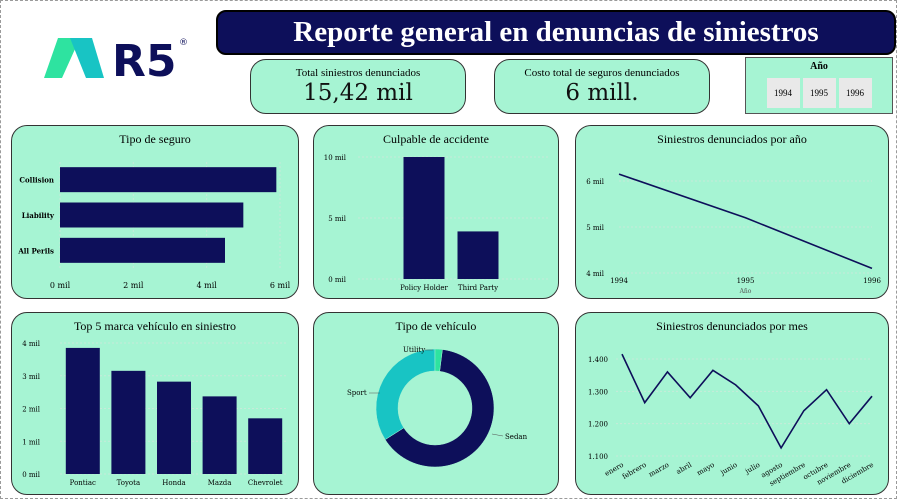 This screenshot has height=499, width=897. Describe the element at coordinates (872, 281) in the screenshot. I see `x-tick-label: 1996` at that location.